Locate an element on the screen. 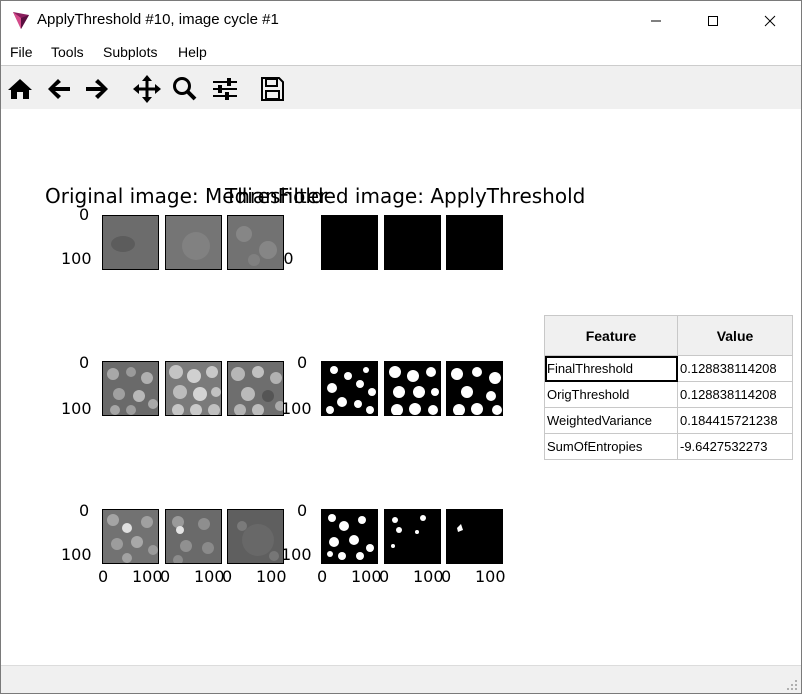 This screenshot has height=694, width=802. value-cell: 0.184415721238 is located at coordinates (735, 420).